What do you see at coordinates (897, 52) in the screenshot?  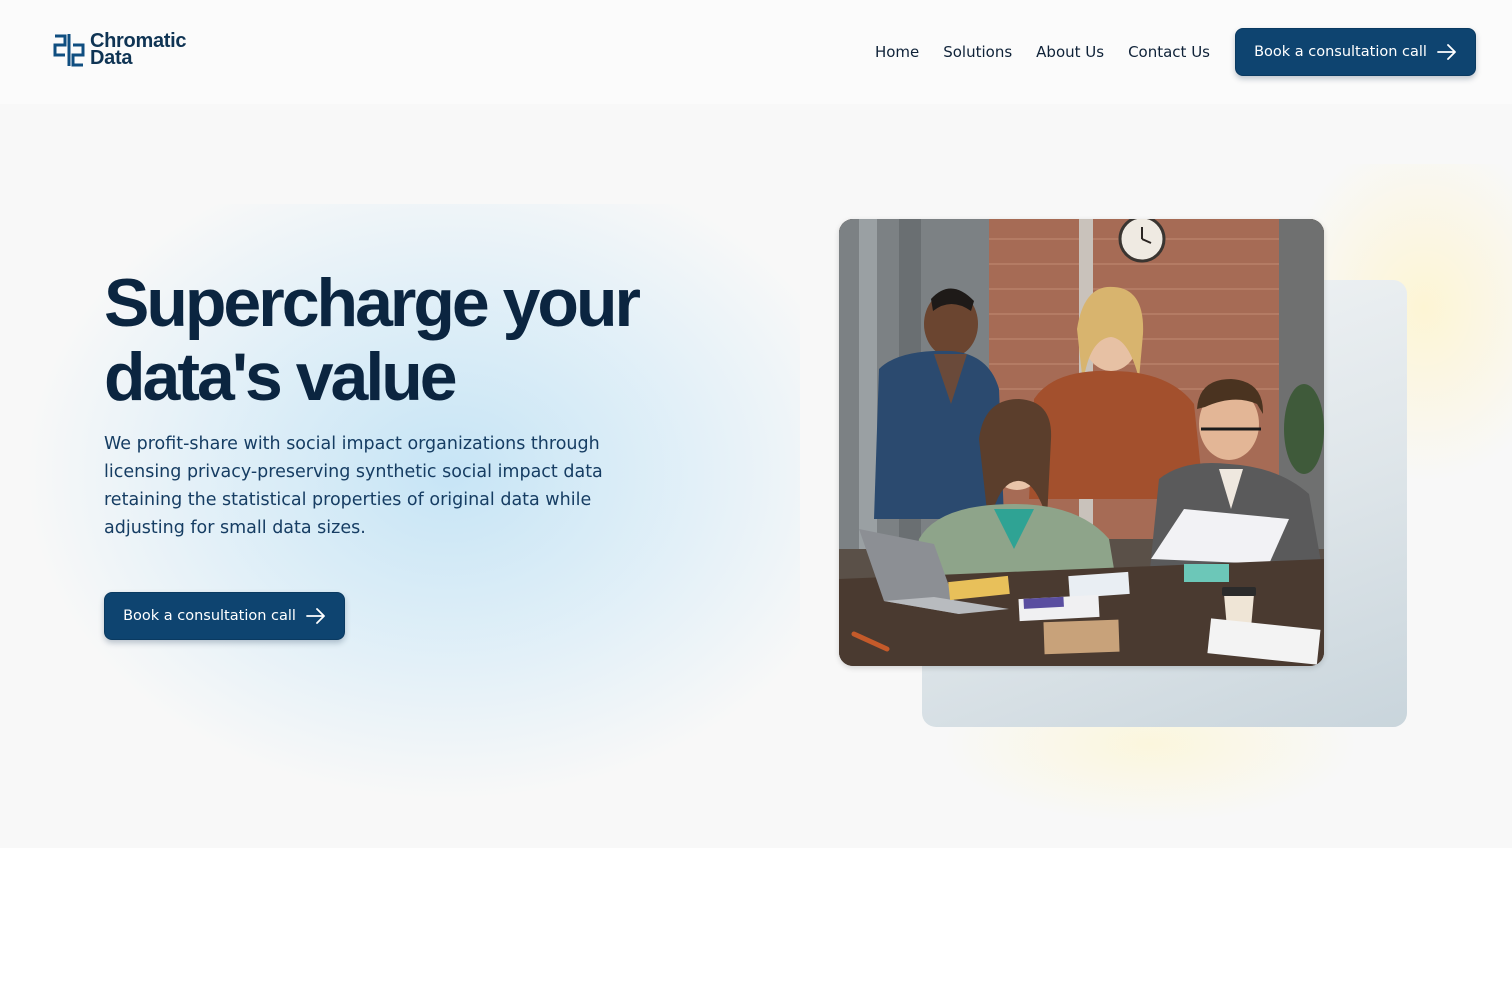 I see `nav-home: Home` at bounding box center [897, 52].